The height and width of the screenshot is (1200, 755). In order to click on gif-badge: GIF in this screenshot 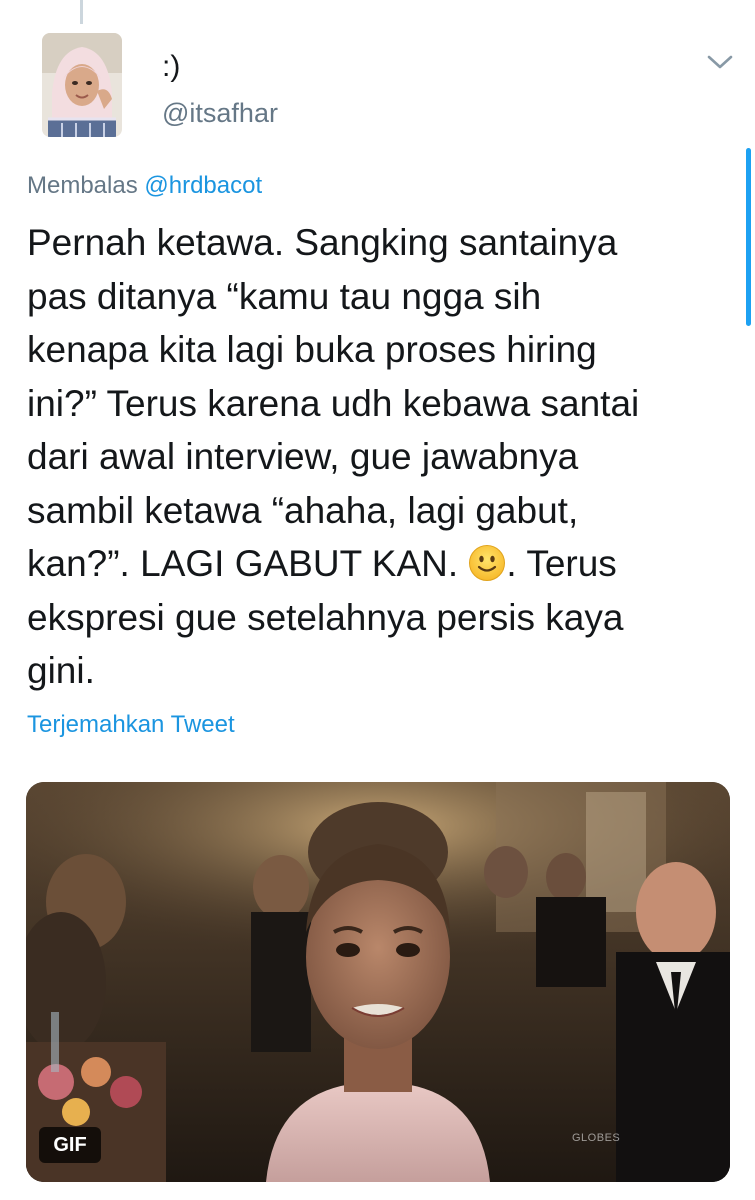, I will do `click(70, 1145)`.